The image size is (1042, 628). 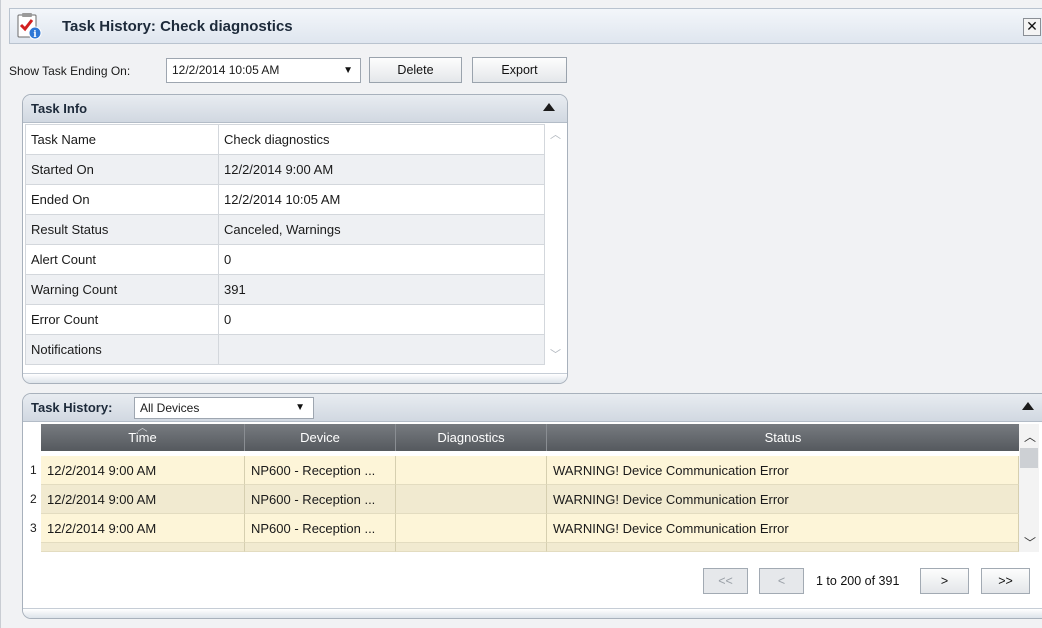 I want to click on delete-button: Delete, so click(x=415, y=70).